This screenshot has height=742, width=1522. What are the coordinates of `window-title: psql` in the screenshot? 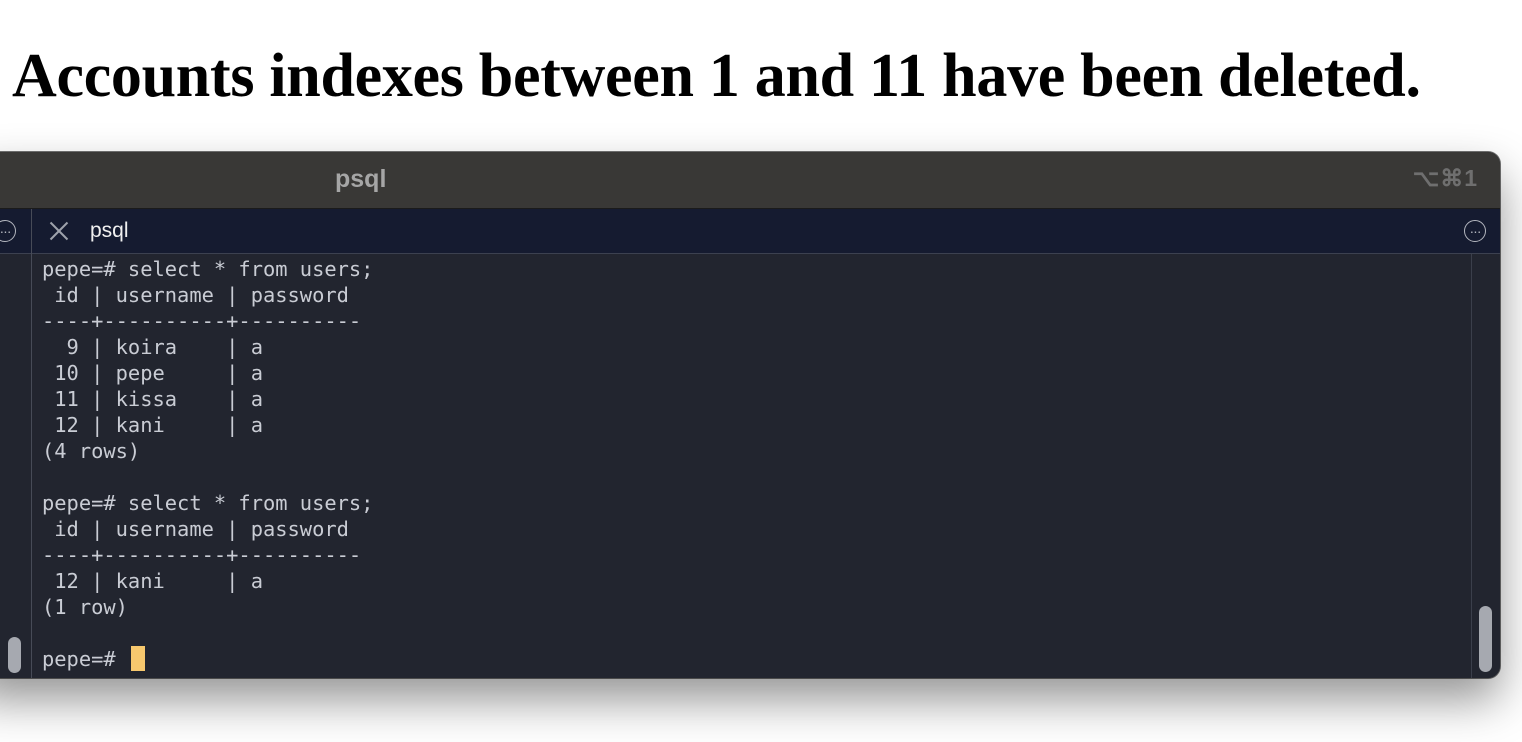 It's located at (361, 179).